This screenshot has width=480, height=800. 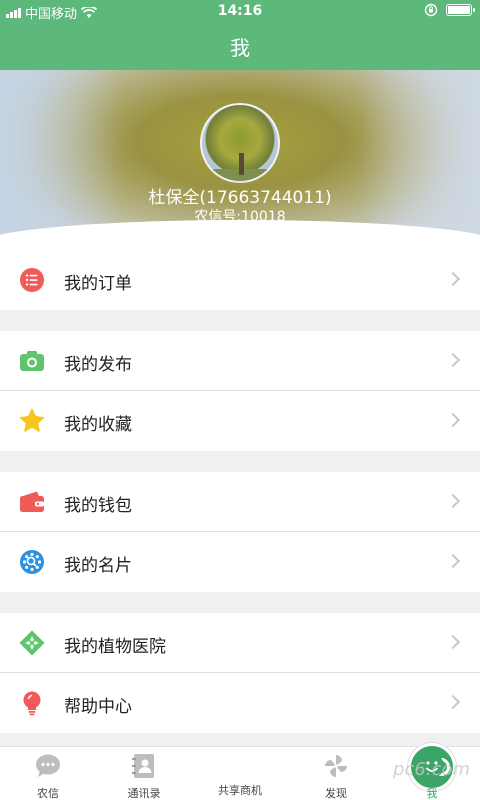 What do you see at coordinates (144, 793) in the screenshot?
I see `tab-label: 通讯录` at bounding box center [144, 793].